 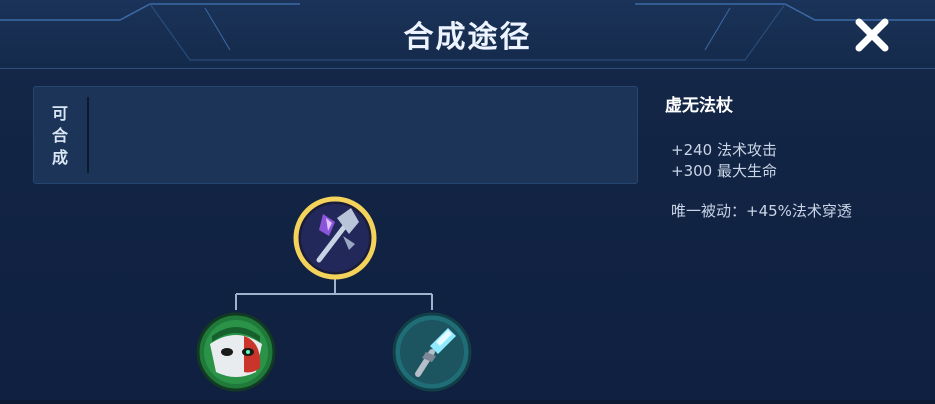 I want to click on crystal-wand-icon, so click(x=432, y=352).